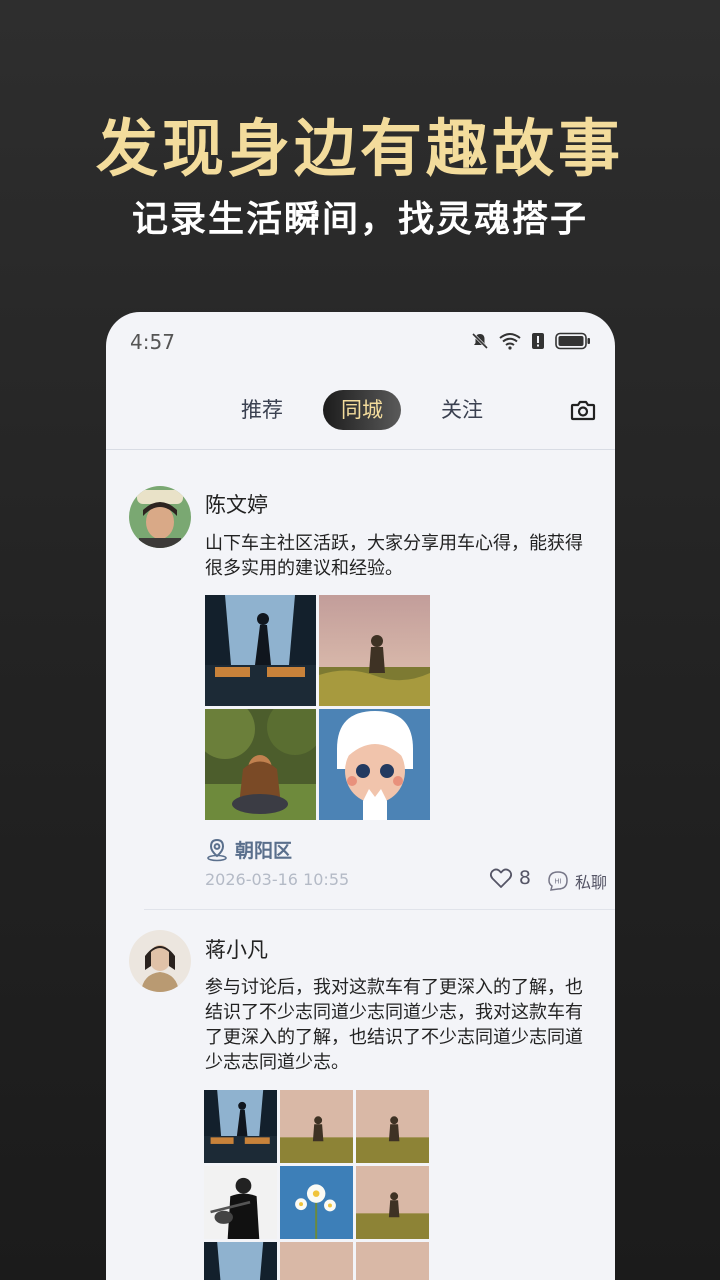  What do you see at coordinates (572, 341) in the screenshot?
I see `battery-icon` at bounding box center [572, 341].